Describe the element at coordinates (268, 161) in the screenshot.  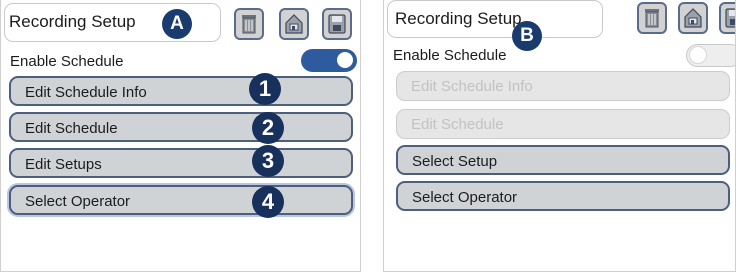
I see `step-number-badge: 3` at that location.